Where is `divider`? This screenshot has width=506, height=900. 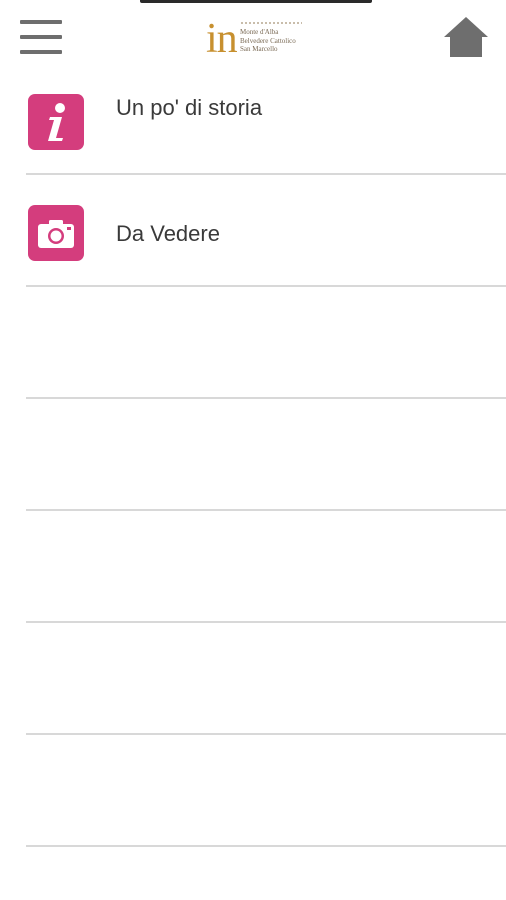
divider is located at coordinates (266, 846).